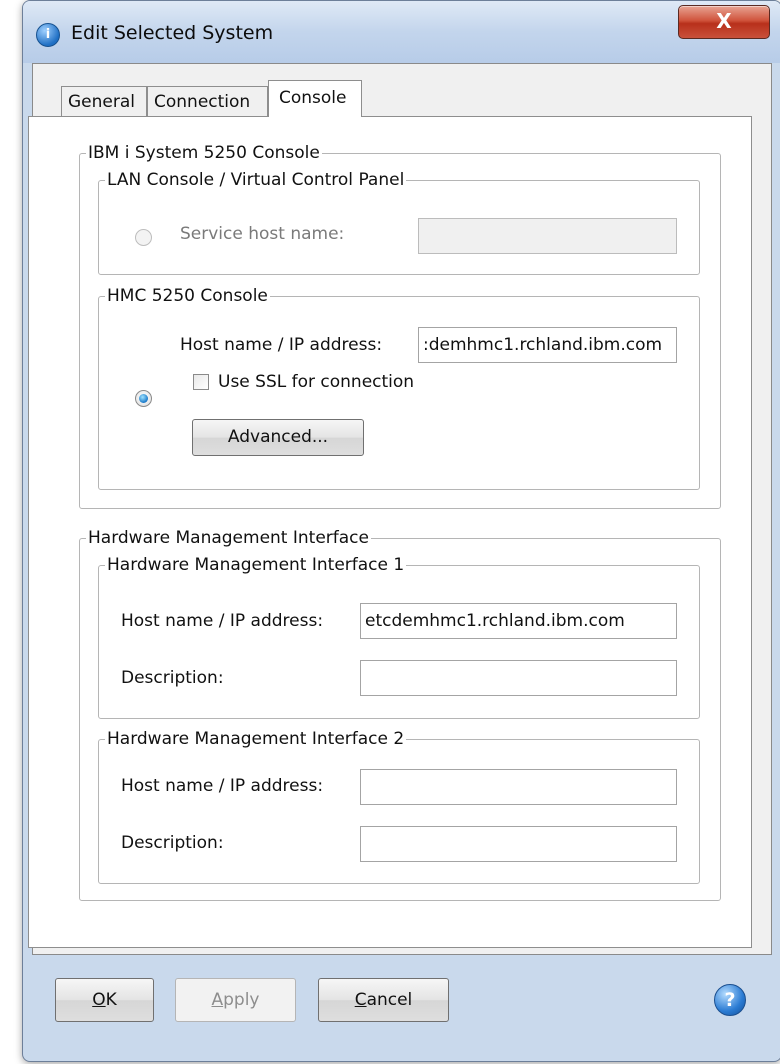 This screenshot has width=780, height=1064. Describe the element at coordinates (401, 32) in the screenshot. I see `title-bar: i Edit Selected System X` at that location.